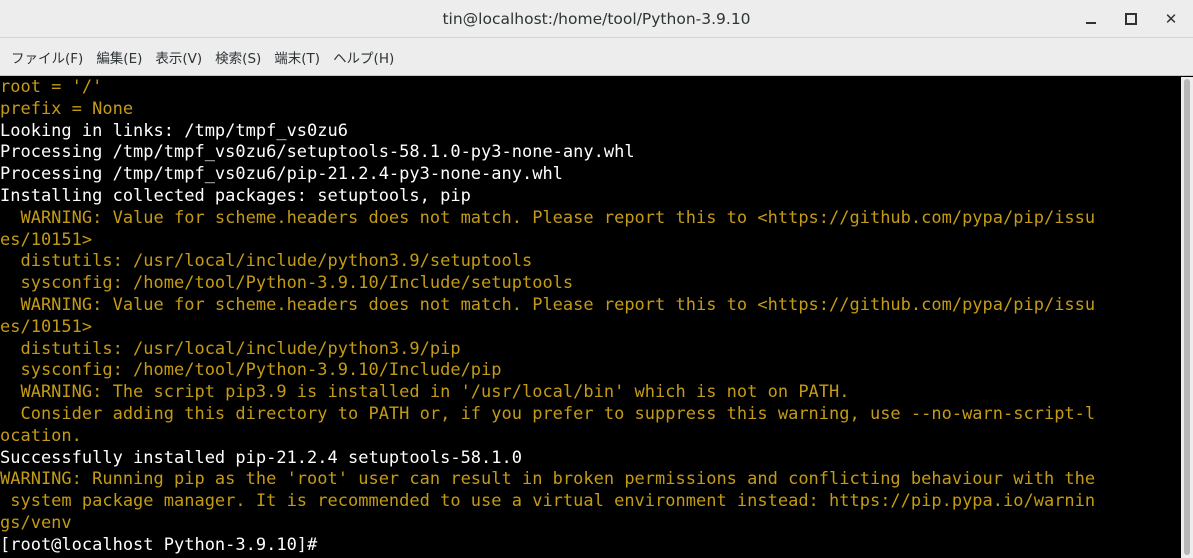 The image size is (1193, 558). What do you see at coordinates (363, 57) in the screenshot?
I see `menu-help: ヘルプ(H)` at bounding box center [363, 57].